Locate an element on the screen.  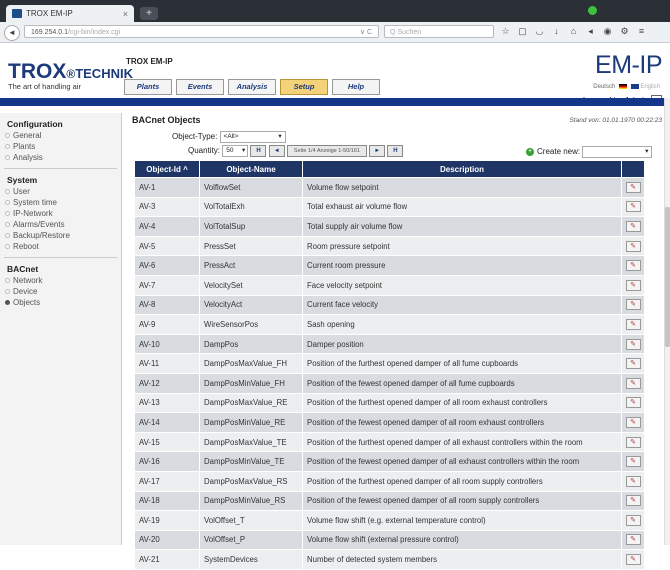
table-row: AV-1 VolflowSet Volume flow setpoint ✎ is located at coordinates (389, 187).